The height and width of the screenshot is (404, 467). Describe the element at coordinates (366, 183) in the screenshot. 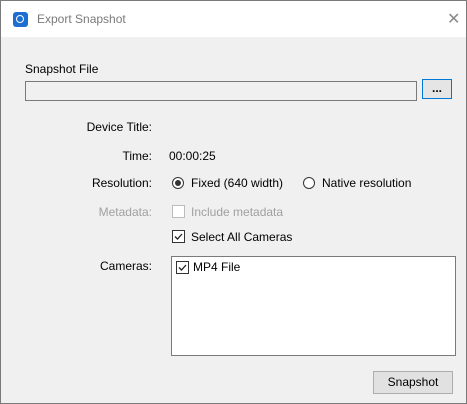

I see `resolution-native-label: Native resolution` at that location.